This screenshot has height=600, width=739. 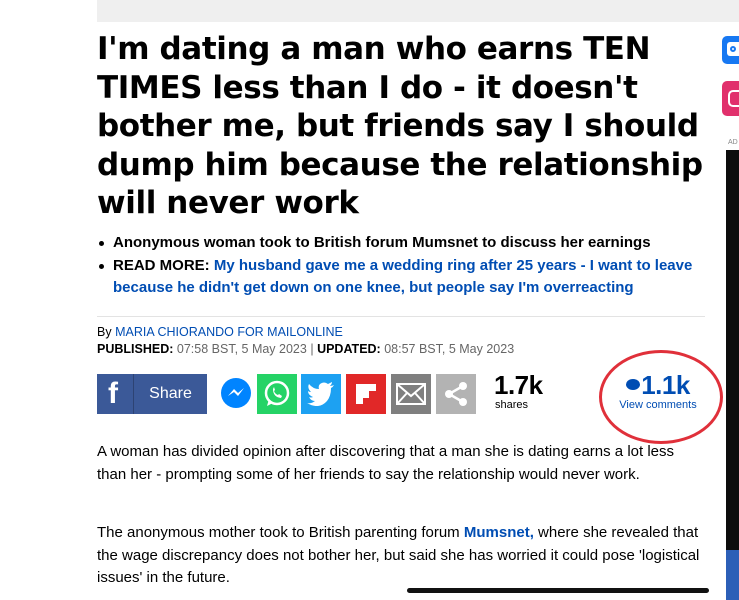 I want to click on ad-label: AD, so click(x=733, y=142).